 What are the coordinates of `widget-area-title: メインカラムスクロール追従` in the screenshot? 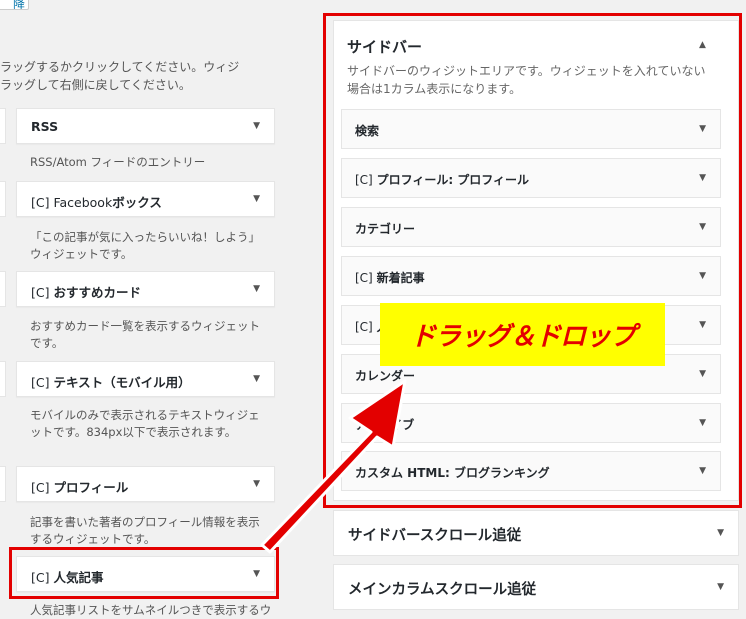 It's located at (442, 590).